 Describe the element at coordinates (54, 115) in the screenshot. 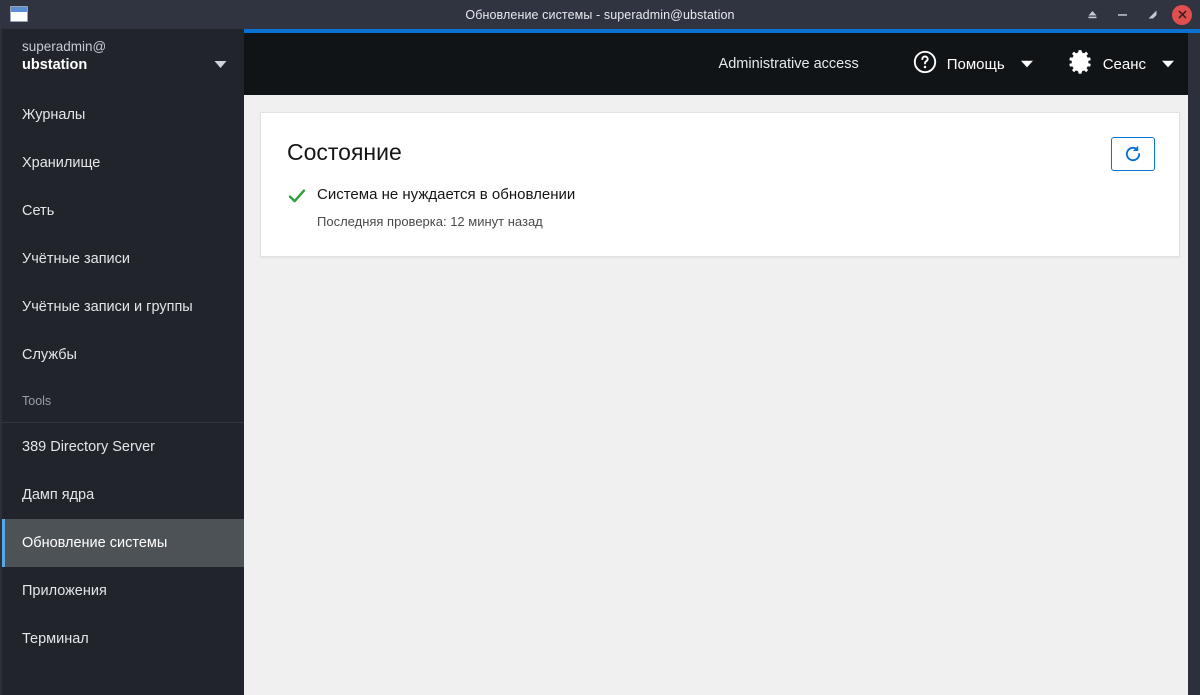

I see `sidebar-item-label: Журналы` at that location.